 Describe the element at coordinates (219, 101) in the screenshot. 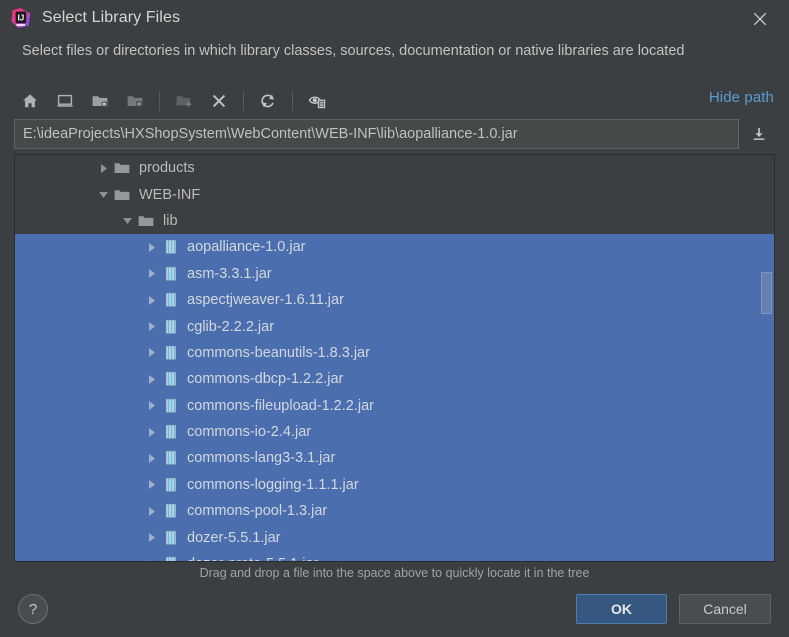

I see `delete-icon` at that location.